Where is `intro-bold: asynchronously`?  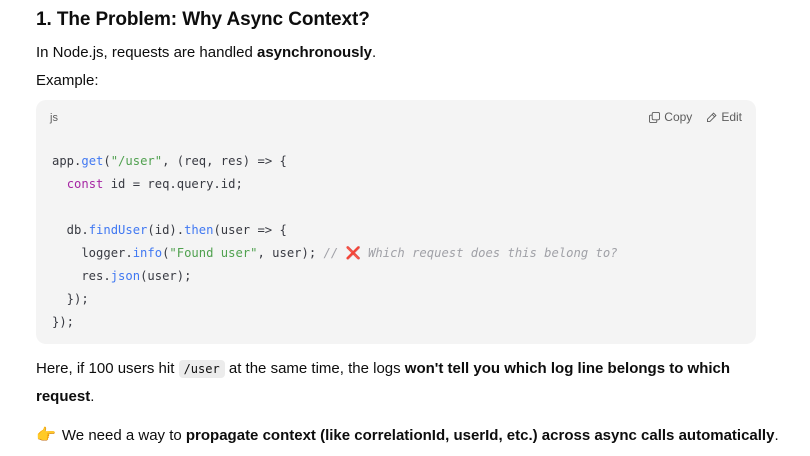
intro-bold: asynchronously is located at coordinates (314, 52).